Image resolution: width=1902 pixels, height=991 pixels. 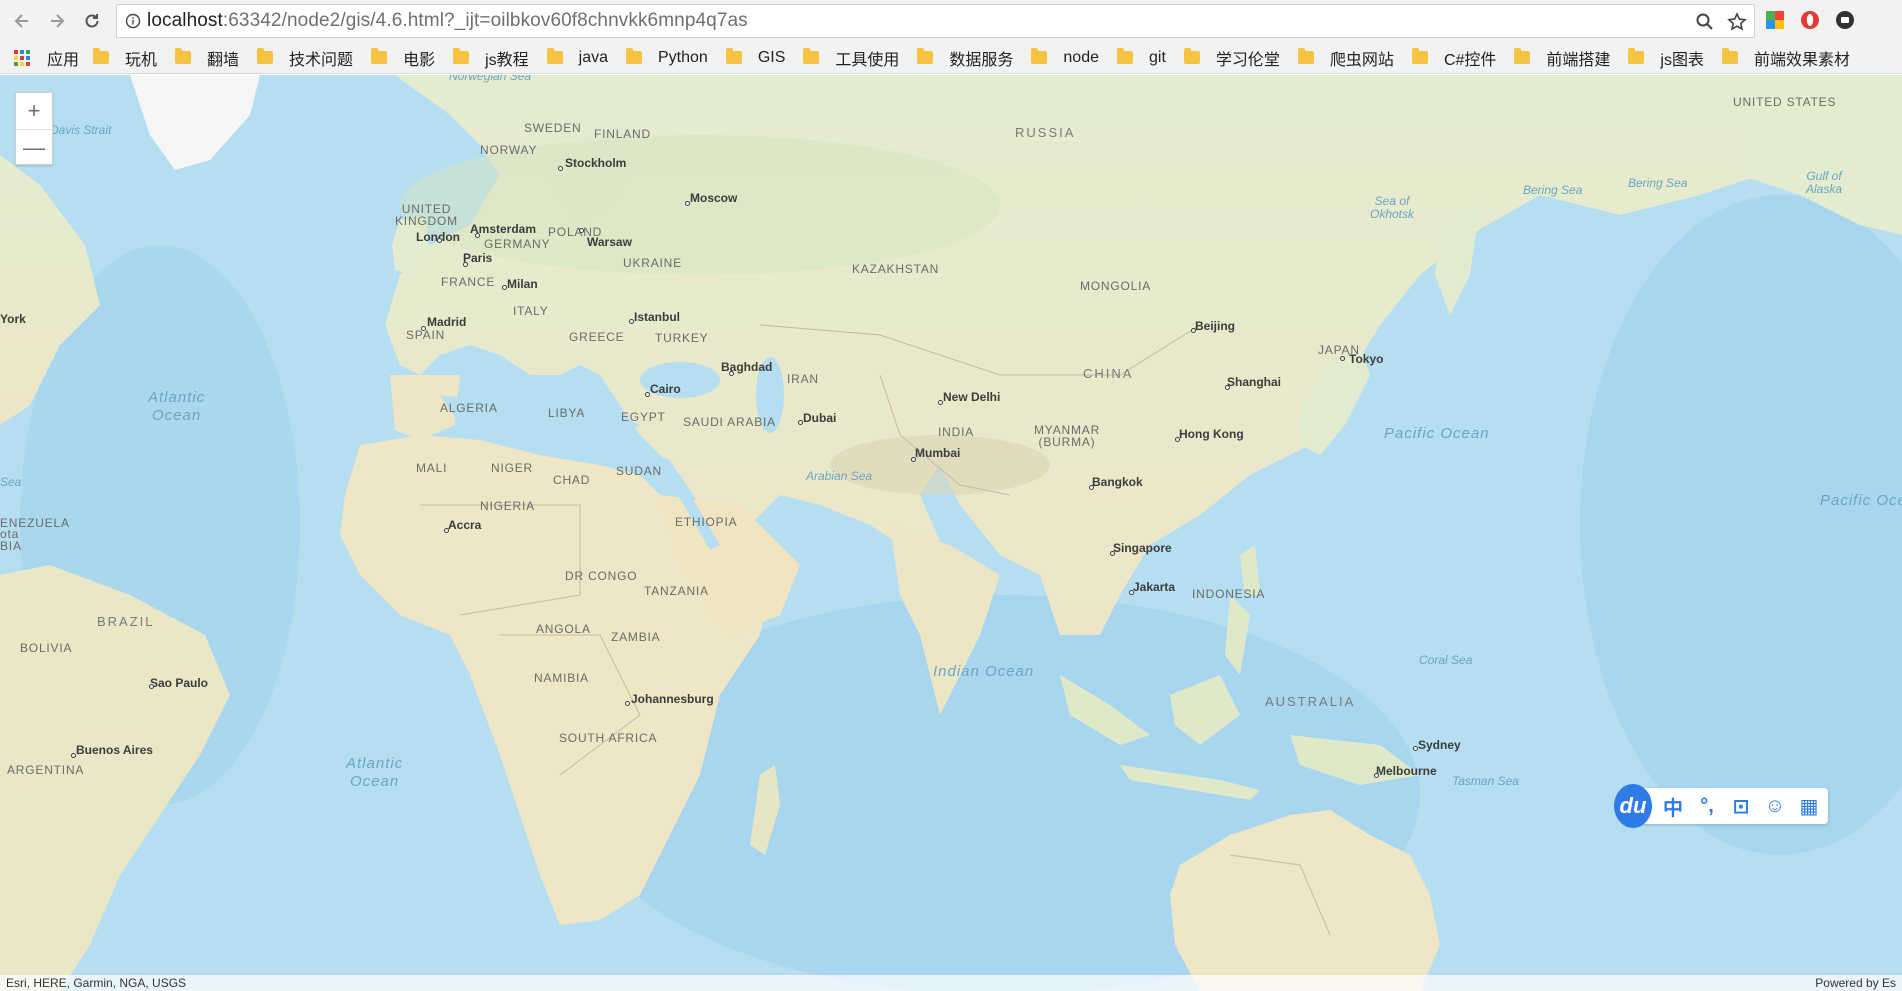 I want to click on country-label-nigeria: NIGERIA, so click(x=507, y=506).